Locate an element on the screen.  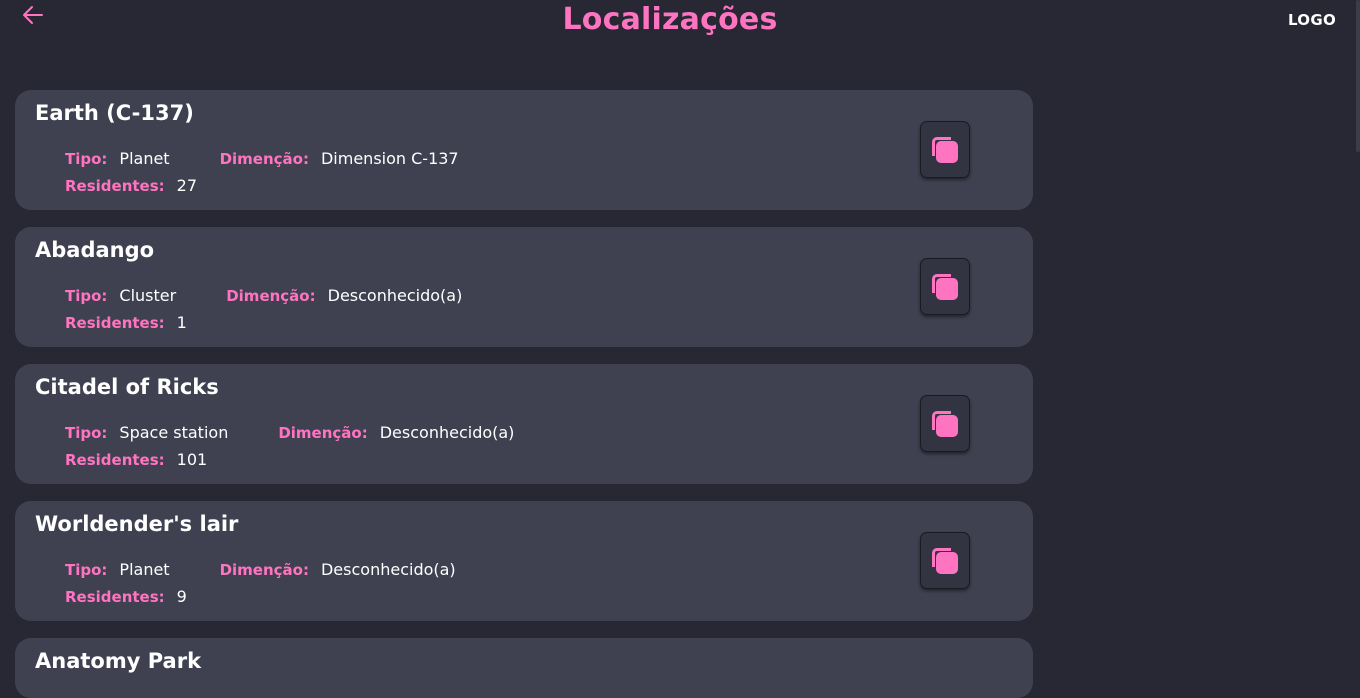
type-value: Cluster is located at coordinates (148, 295).